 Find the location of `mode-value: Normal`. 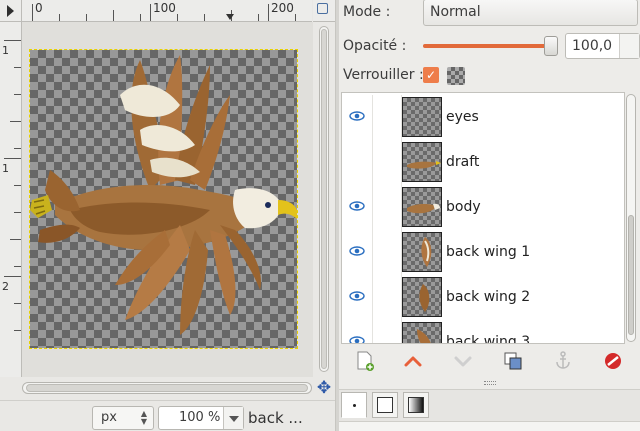

mode-value: Normal is located at coordinates (455, 12).